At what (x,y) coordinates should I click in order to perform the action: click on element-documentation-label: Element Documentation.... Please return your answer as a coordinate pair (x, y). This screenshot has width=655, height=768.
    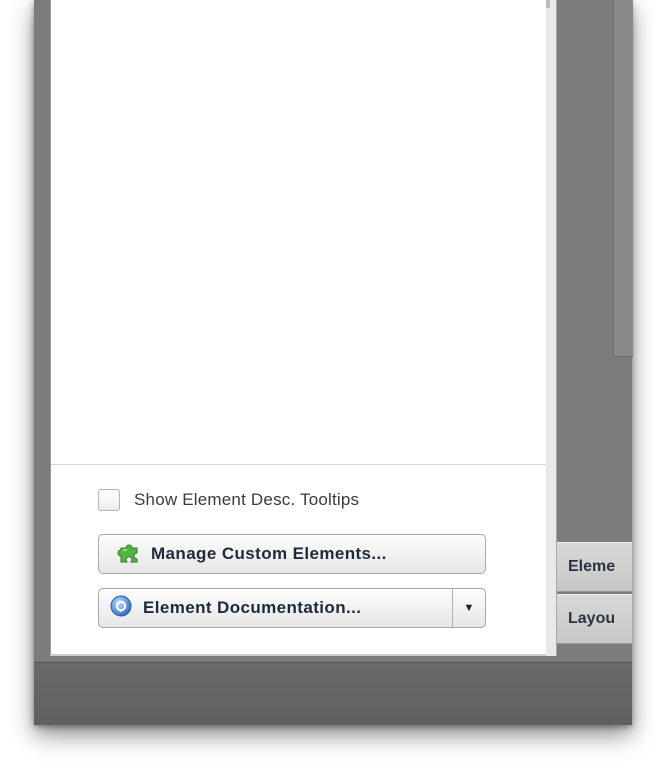
    Looking at the image, I should click on (252, 607).